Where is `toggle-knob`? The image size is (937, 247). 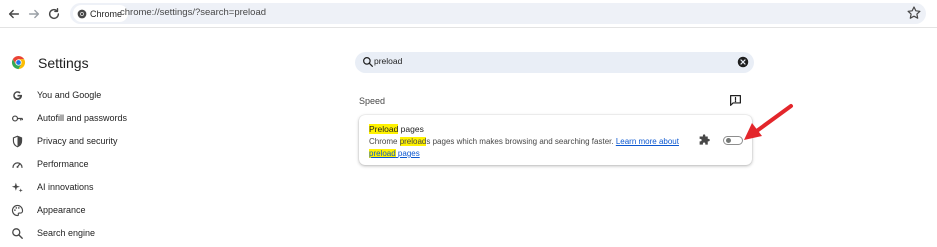
toggle-knob is located at coordinates (728, 140).